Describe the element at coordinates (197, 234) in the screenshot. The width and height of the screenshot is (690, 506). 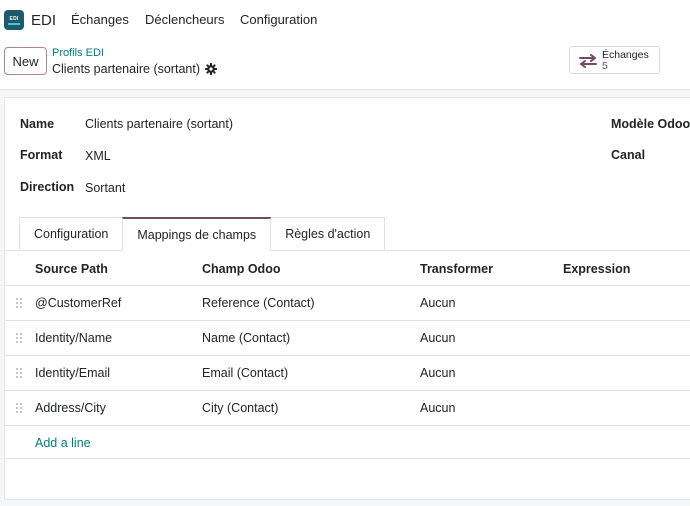
I see `tab-mappings-de-champs: Mappings de champs` at that location.